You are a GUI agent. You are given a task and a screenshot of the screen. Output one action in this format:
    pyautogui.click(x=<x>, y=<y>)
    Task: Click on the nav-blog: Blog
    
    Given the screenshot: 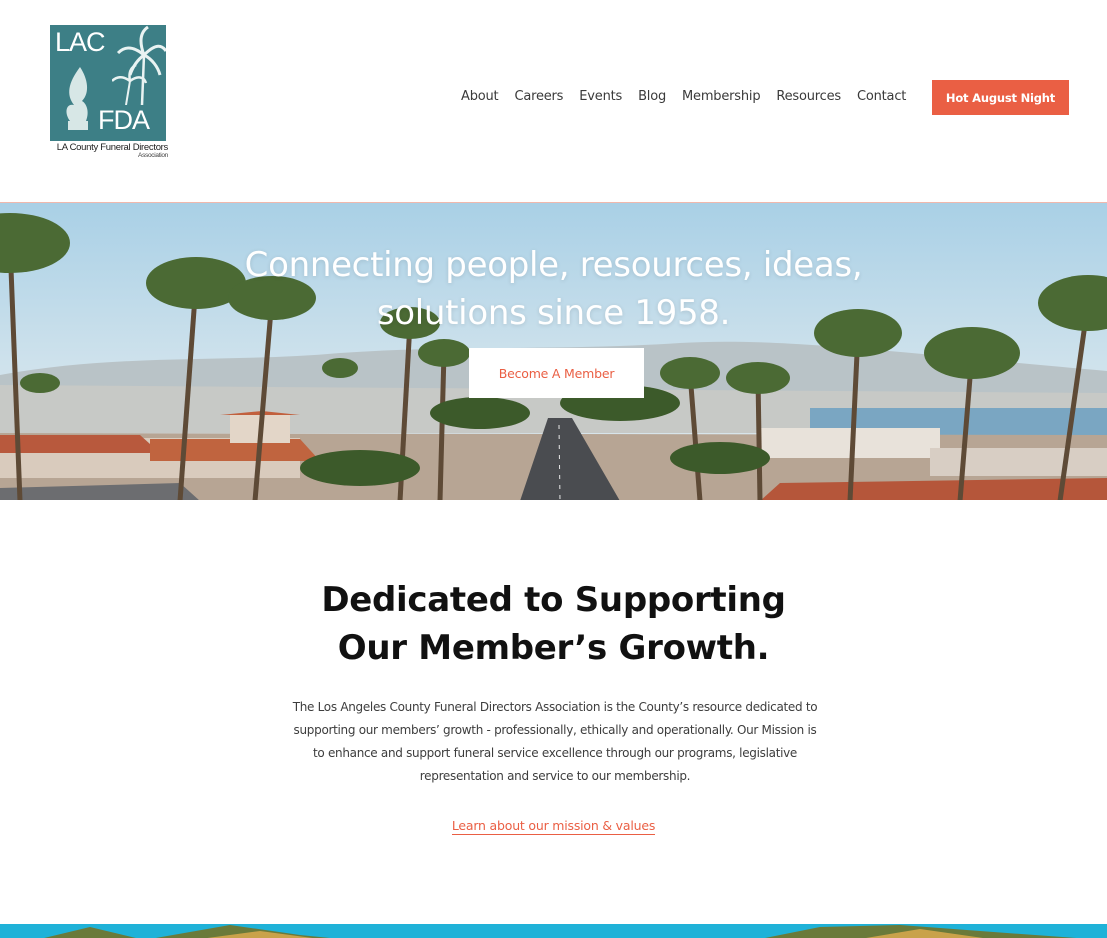 What is the action you would take?
    pyautogui.click(x=652, y=96)
    